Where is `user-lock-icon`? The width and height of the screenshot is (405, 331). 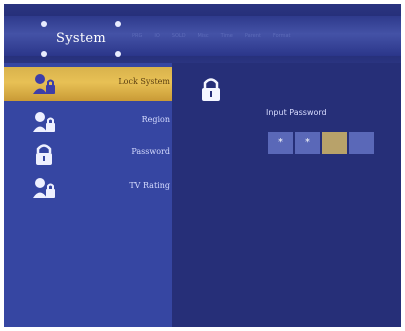 user-lock-icon is located at coordinates (44, 84).